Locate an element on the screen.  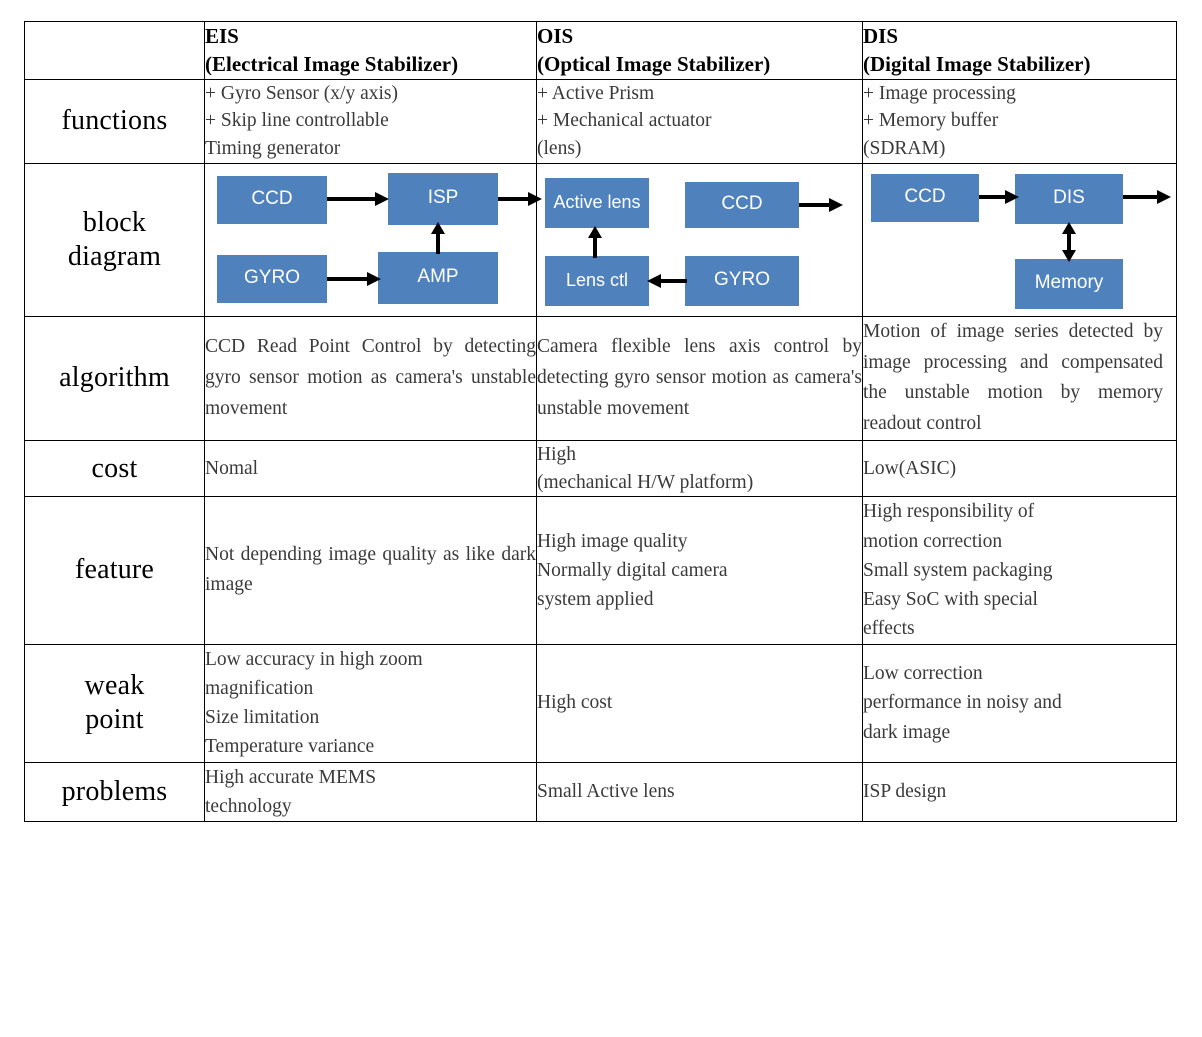
block-diagram-dis: CCD DIS Memory is located at coordinates (1019, 240).